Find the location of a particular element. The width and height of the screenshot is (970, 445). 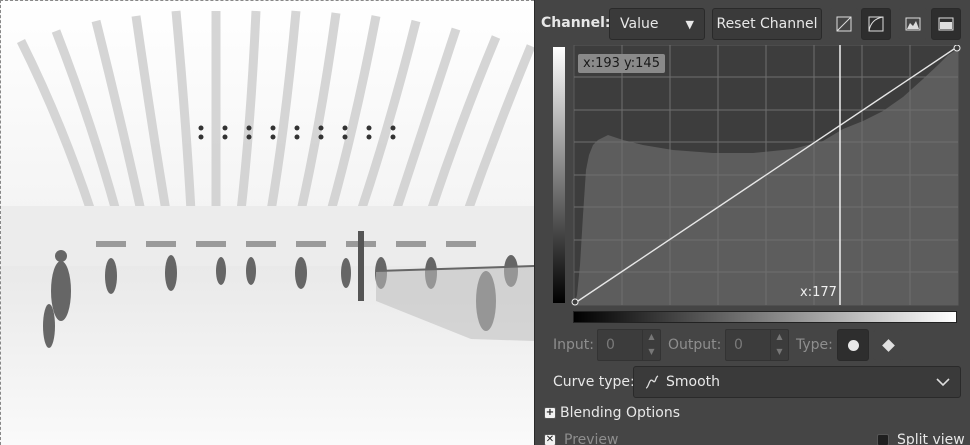

output-label: Output: is located at coordinates (695, 345).